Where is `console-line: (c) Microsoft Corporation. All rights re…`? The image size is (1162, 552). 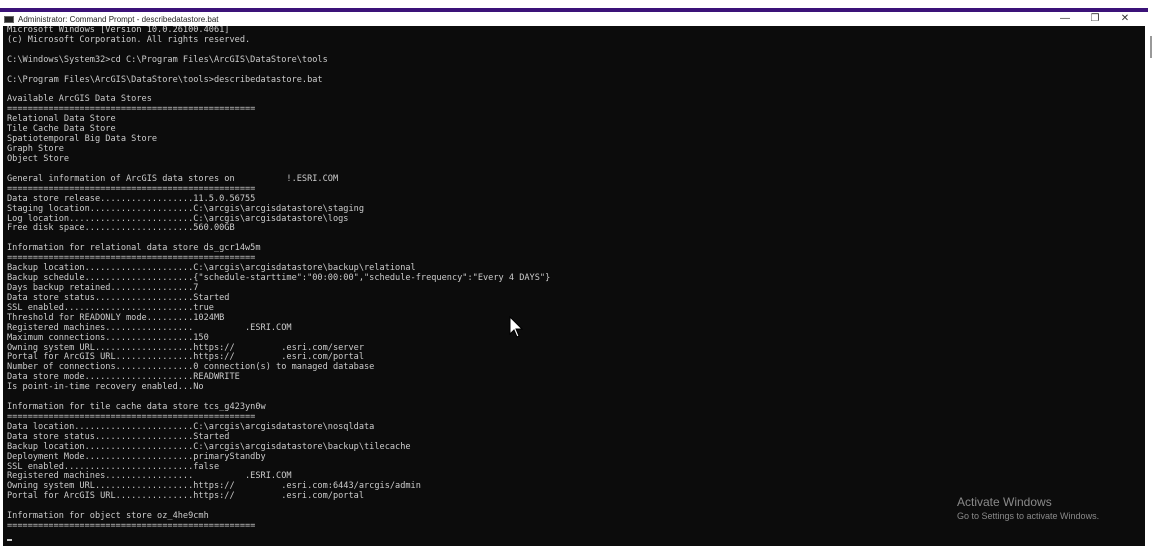 console-line: (c) Microsoft Corporation. All rights re… is located at coordinates (129, 39).